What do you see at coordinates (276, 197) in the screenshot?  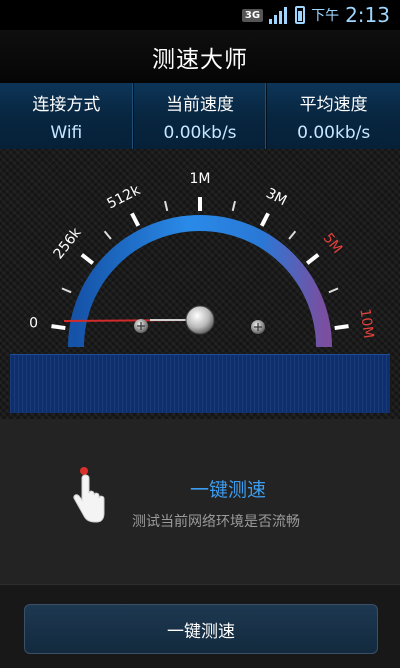 I see `gauge-tick-label: 3M` at bounding box center [276, 197].